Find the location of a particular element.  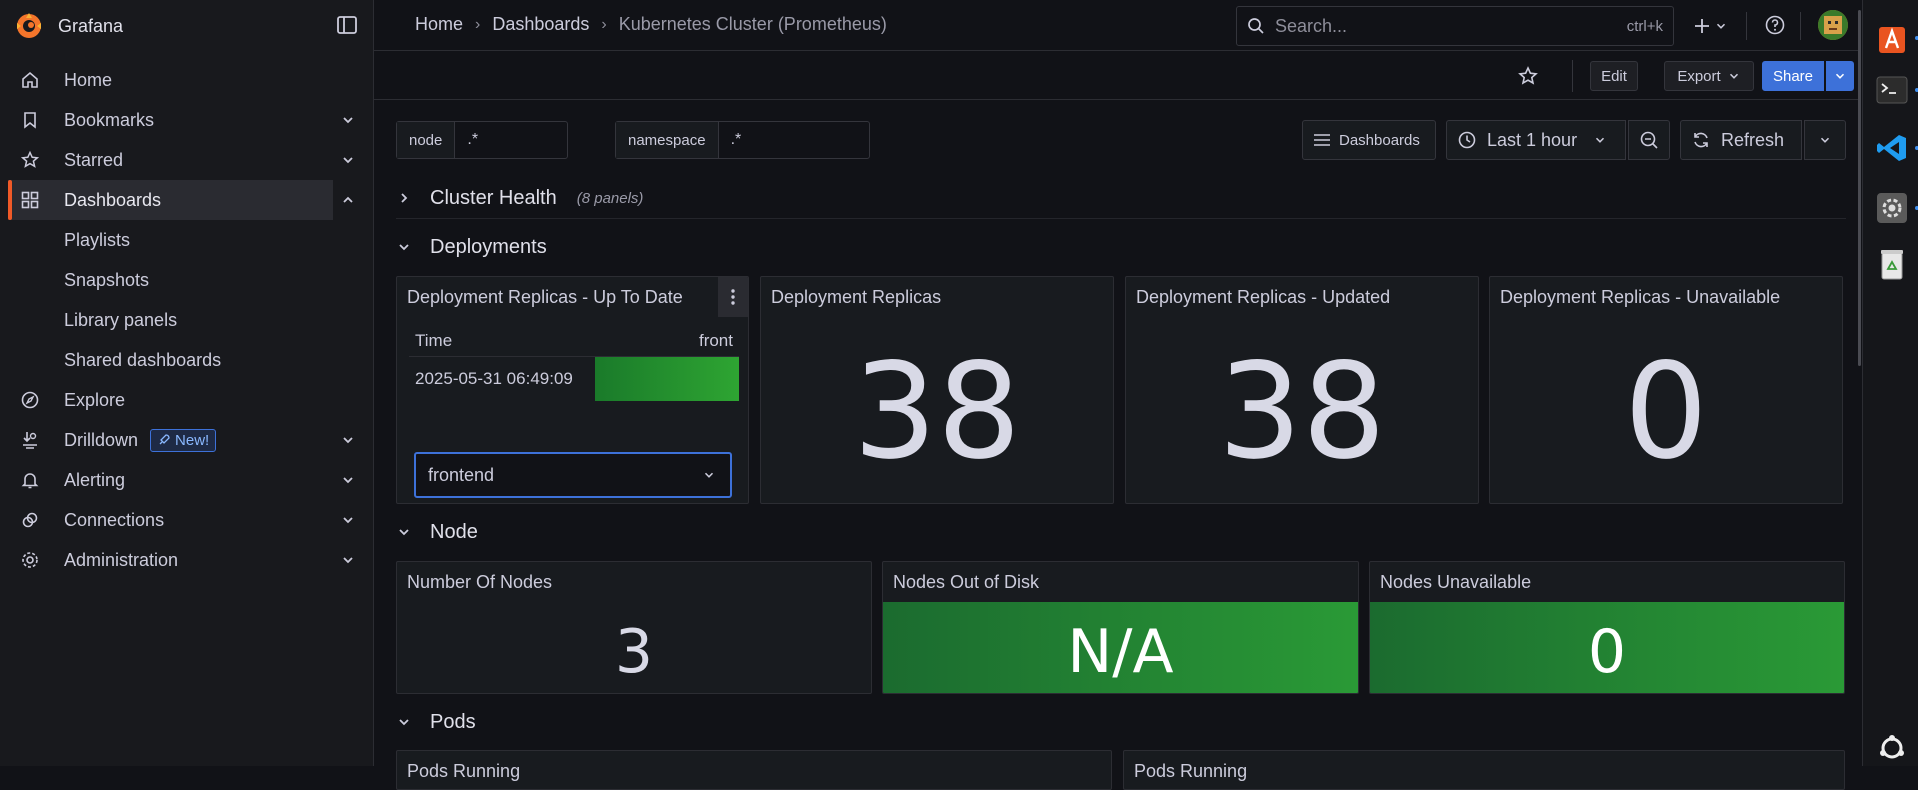

settings-icon is located at coordinates (1892, 208).